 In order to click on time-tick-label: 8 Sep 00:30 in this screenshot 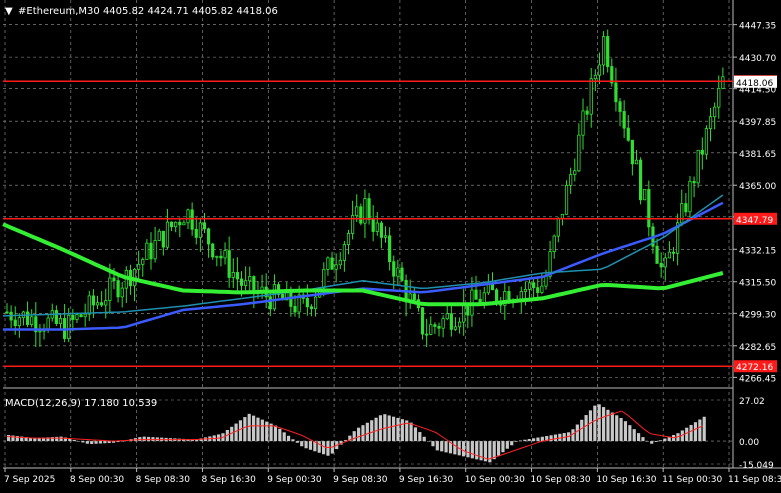, I will do `click(97, 480)`.